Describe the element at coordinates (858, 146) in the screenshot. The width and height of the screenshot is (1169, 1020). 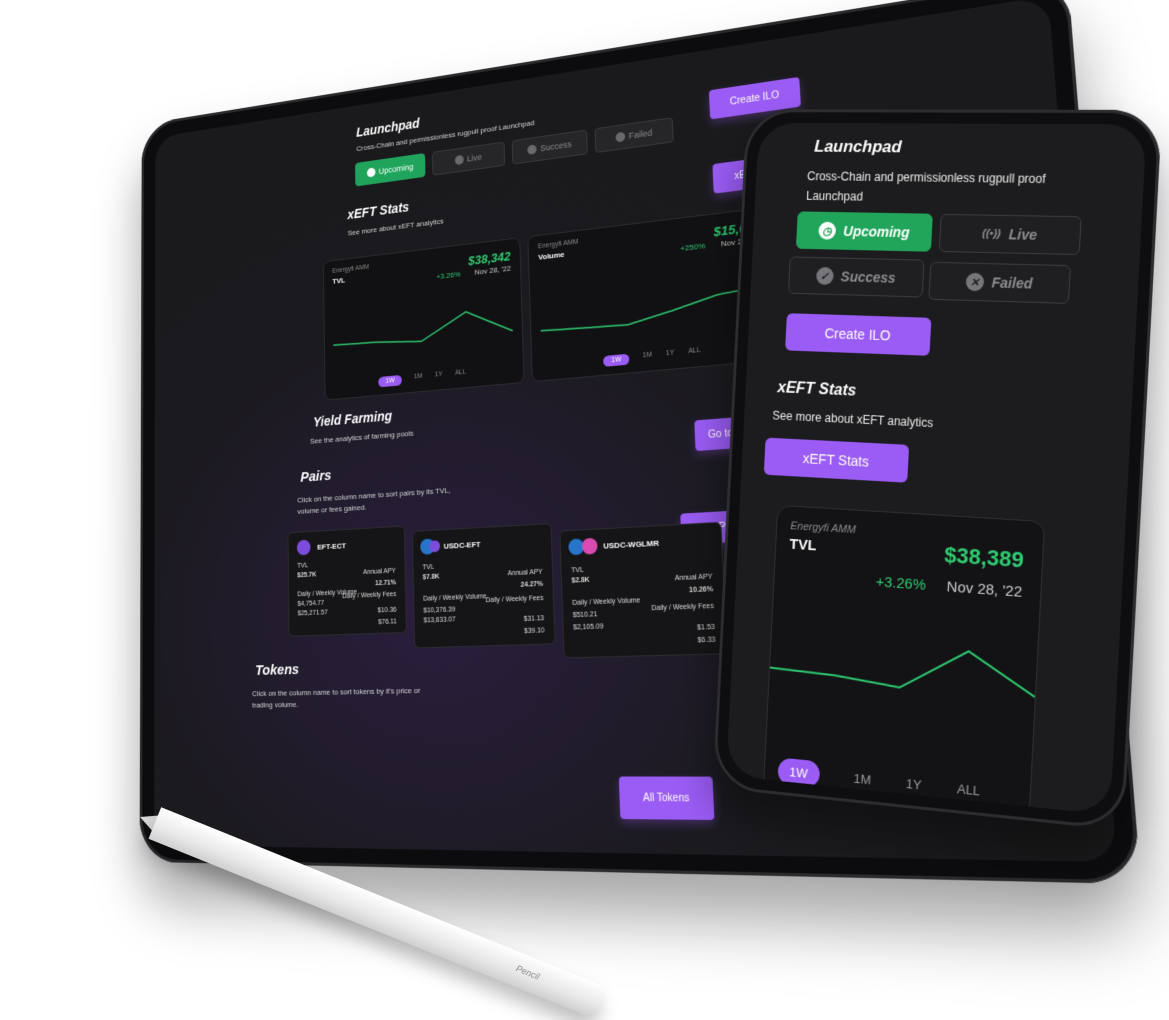
I see `launchpad-title: Launchpad` at that location.